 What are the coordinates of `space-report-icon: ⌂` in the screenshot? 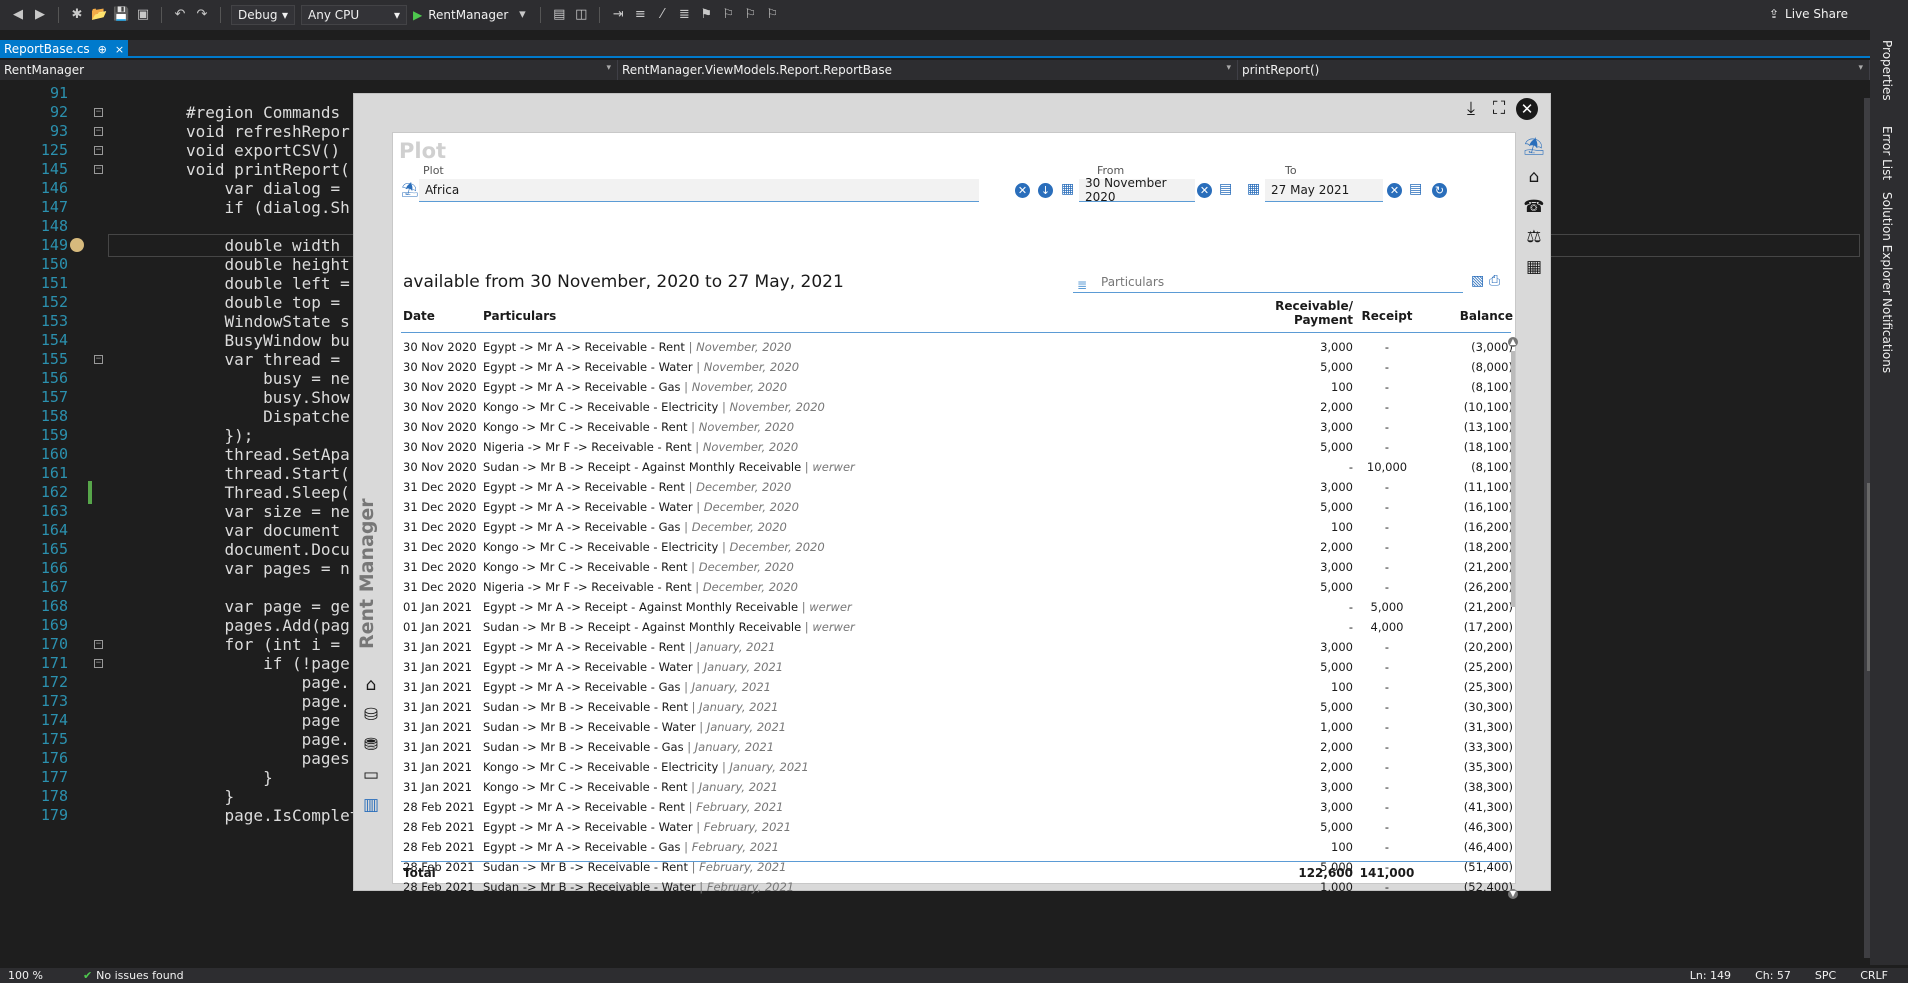 It's located at (1534, 177).